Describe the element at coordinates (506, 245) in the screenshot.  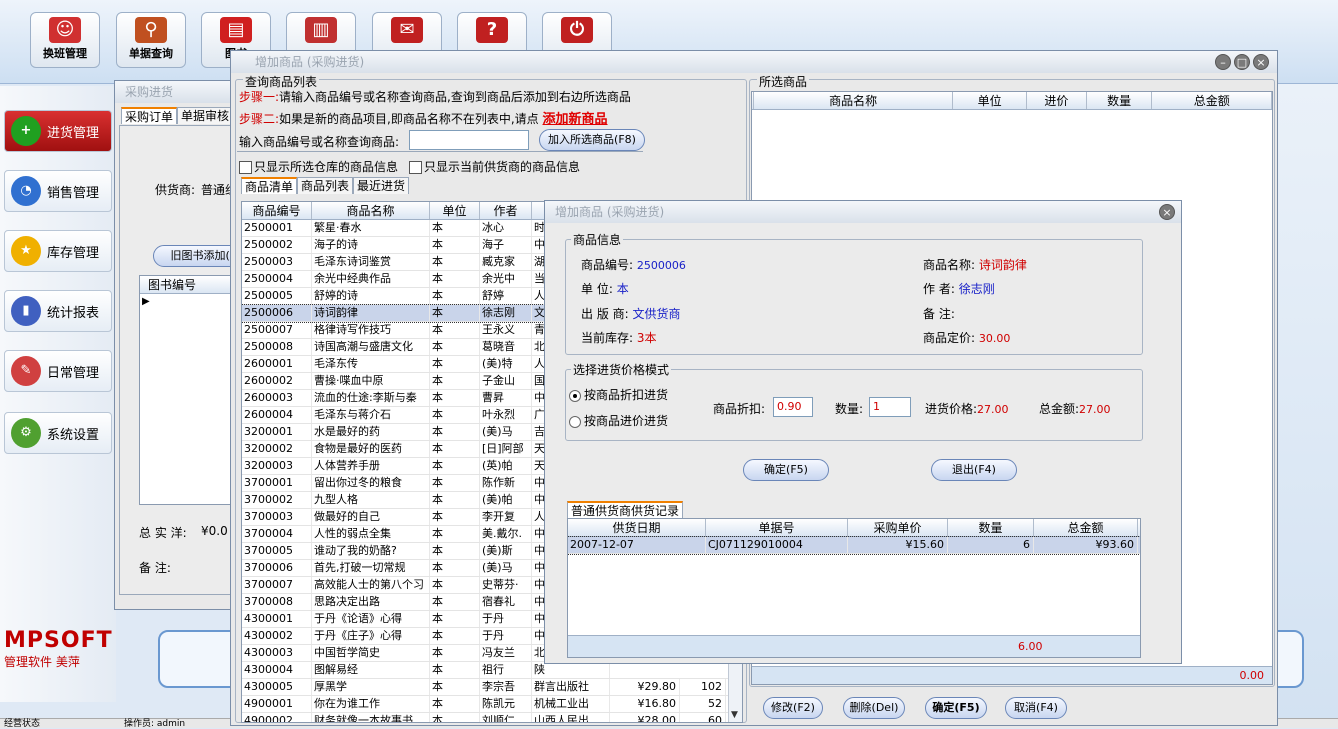
I see `goods-cell: 海子` at that location.